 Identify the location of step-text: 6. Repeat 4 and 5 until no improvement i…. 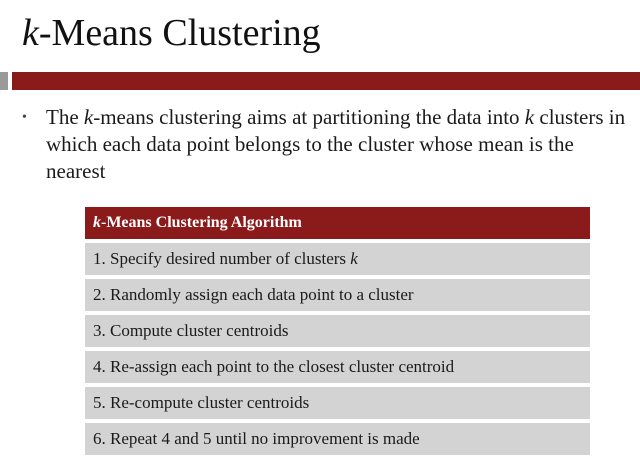
(256, 438).